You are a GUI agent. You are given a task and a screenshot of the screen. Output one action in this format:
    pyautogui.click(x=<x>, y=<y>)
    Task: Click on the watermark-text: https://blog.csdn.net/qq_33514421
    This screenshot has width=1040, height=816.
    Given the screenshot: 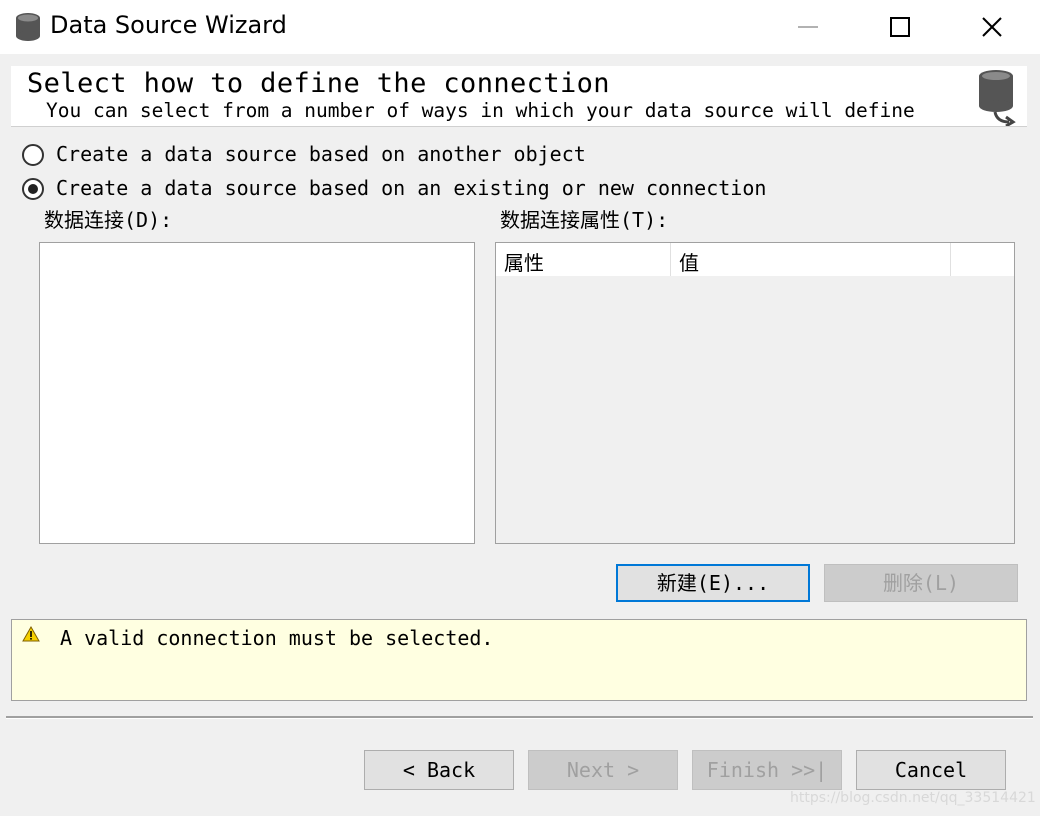 What is the action you would take?
    pyautogui.click(x=913, y=798)
    